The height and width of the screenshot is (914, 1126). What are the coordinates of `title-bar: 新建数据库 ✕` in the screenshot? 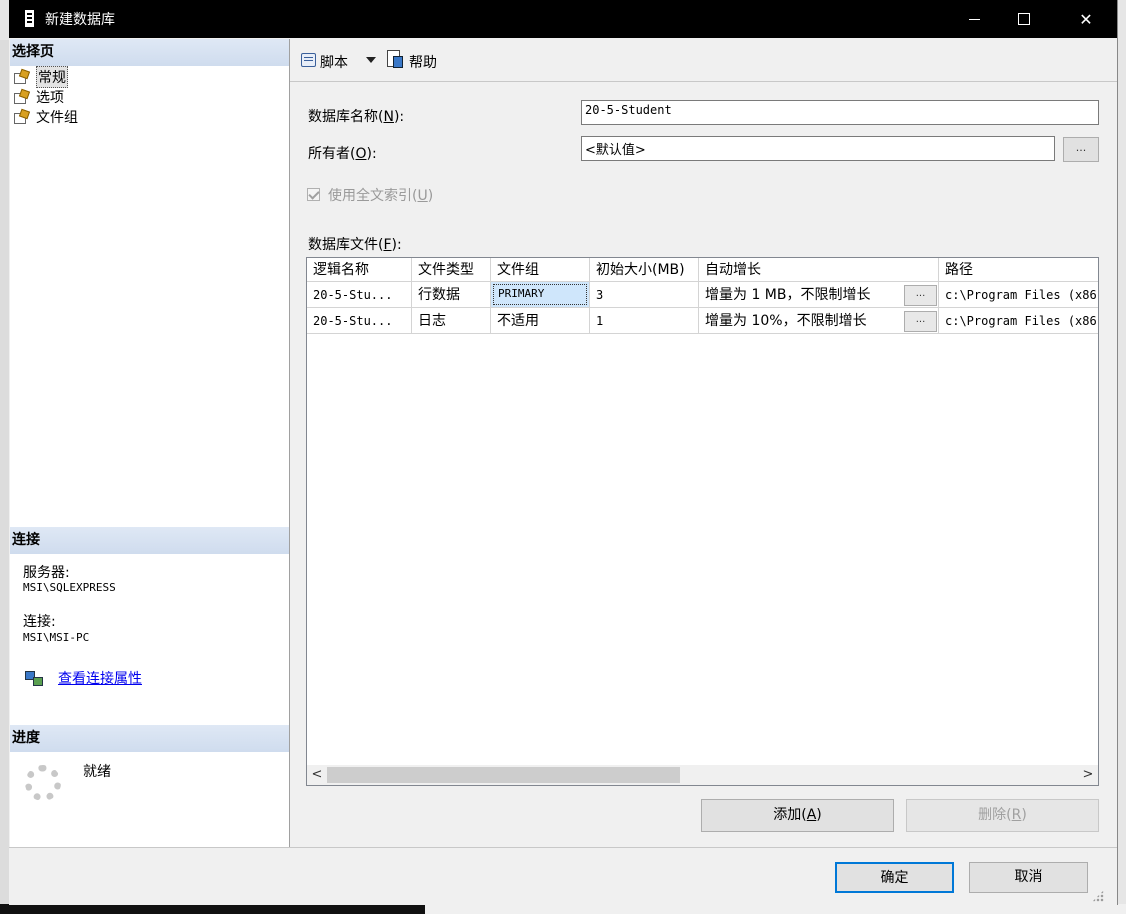 It's located at (563, 19).